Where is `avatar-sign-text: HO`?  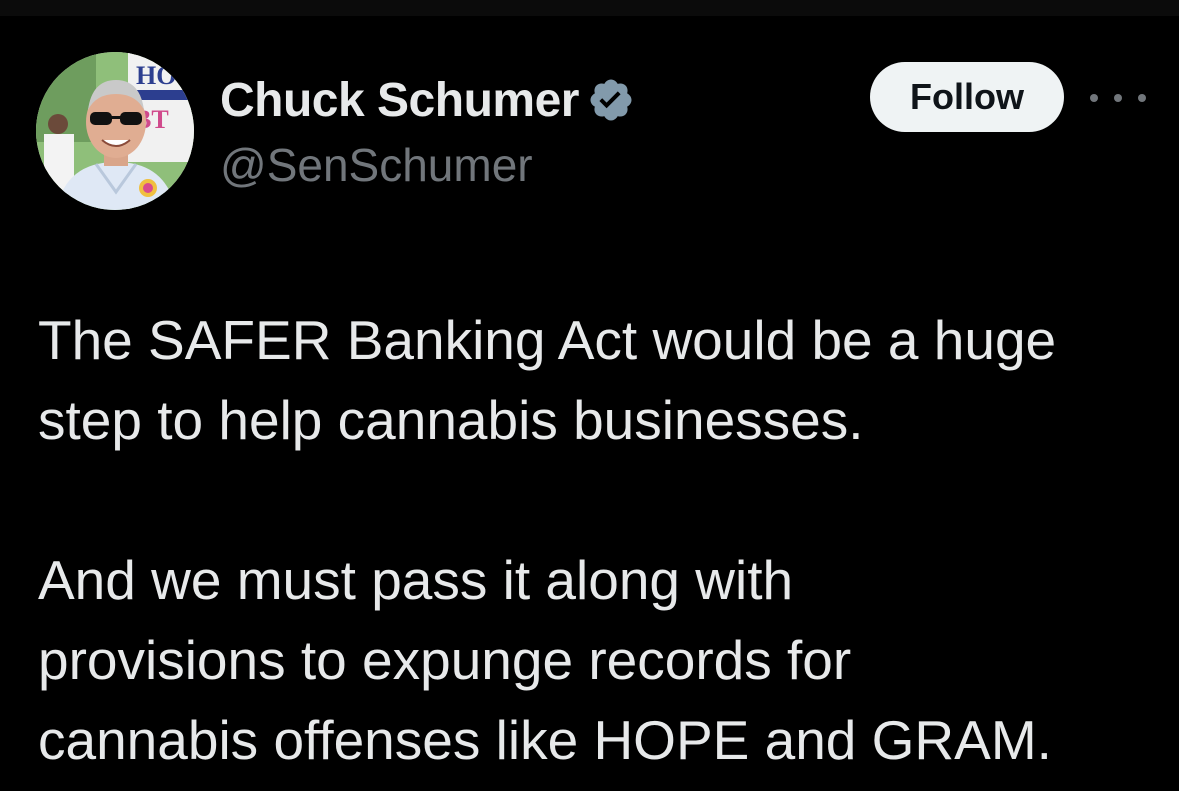 avatar-sign-text: HO is located at coordinates (156, 75).